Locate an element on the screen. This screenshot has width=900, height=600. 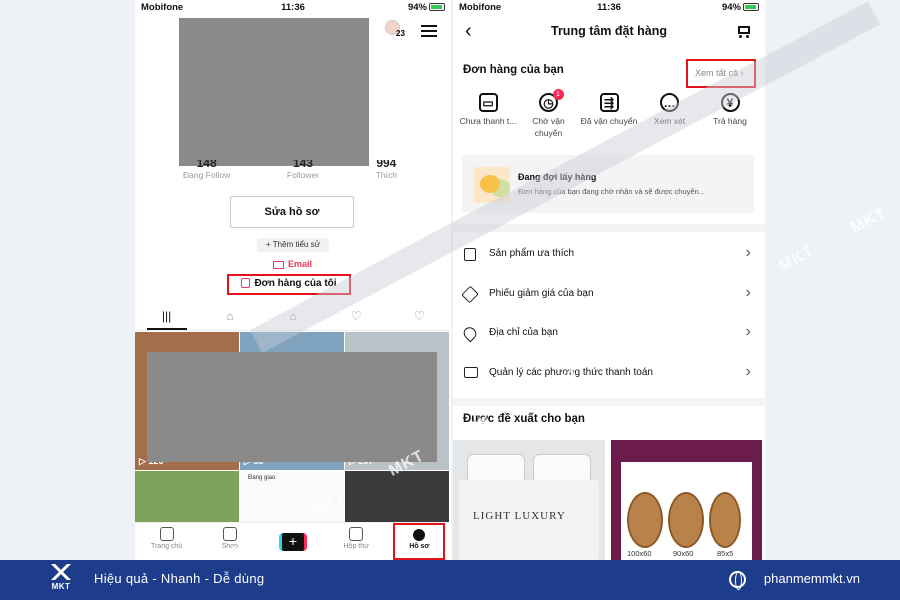
profile-stats: 148 Đang Follow 143 Follower 994 Thích is located at coordinates (290, 170).